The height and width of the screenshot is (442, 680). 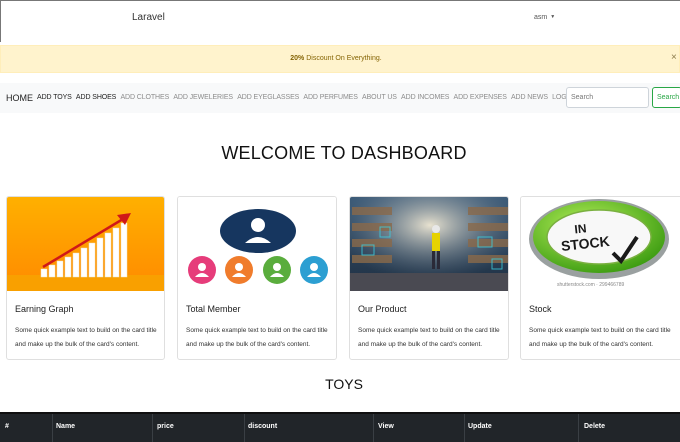 What do you see at coordinates (480, 426) in the screenshot?
I see `column-header-update: Update` at bounding box center [480, 426].